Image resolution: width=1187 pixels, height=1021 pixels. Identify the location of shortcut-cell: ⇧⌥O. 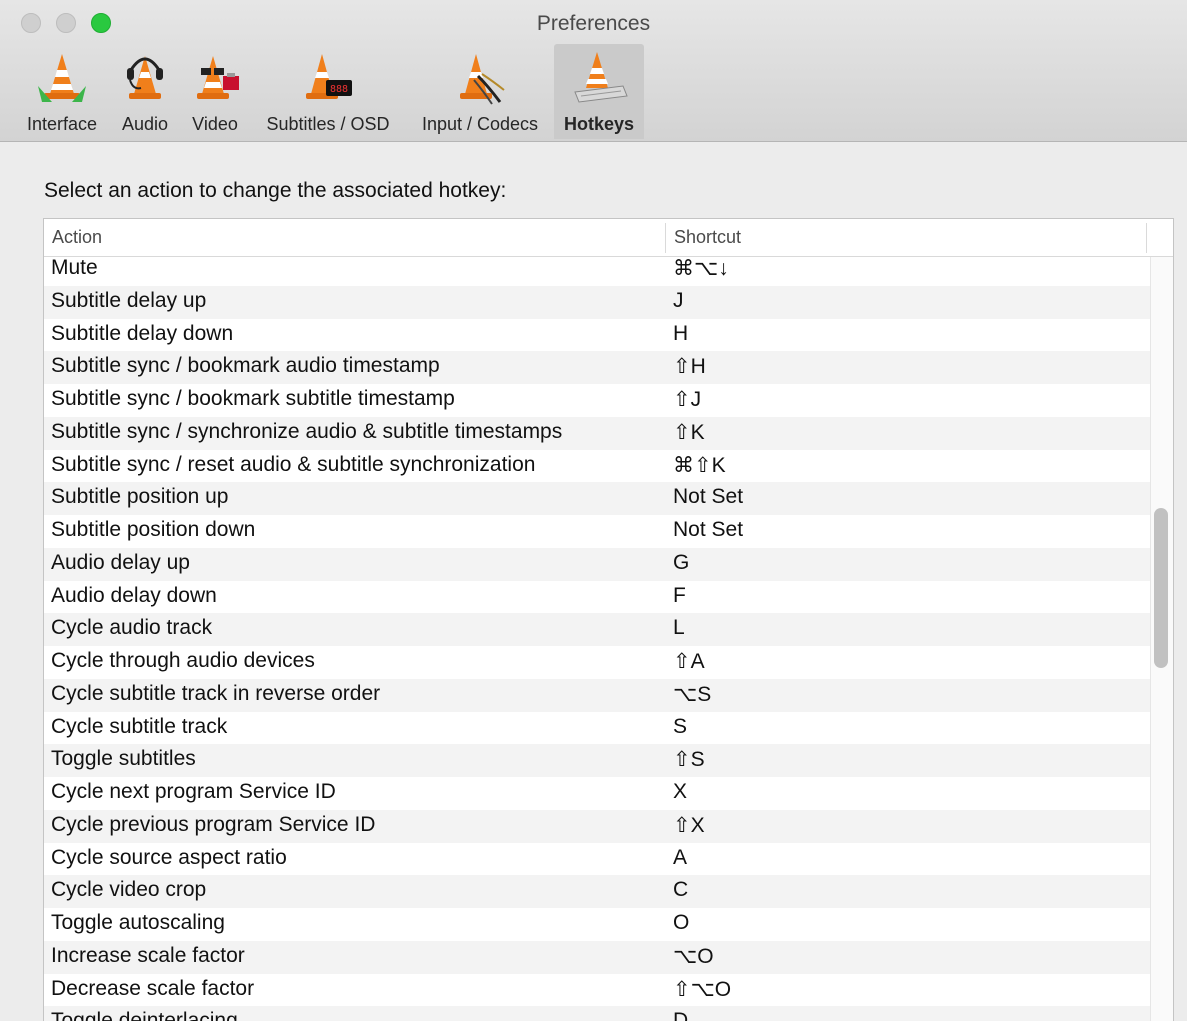
(702, 989).